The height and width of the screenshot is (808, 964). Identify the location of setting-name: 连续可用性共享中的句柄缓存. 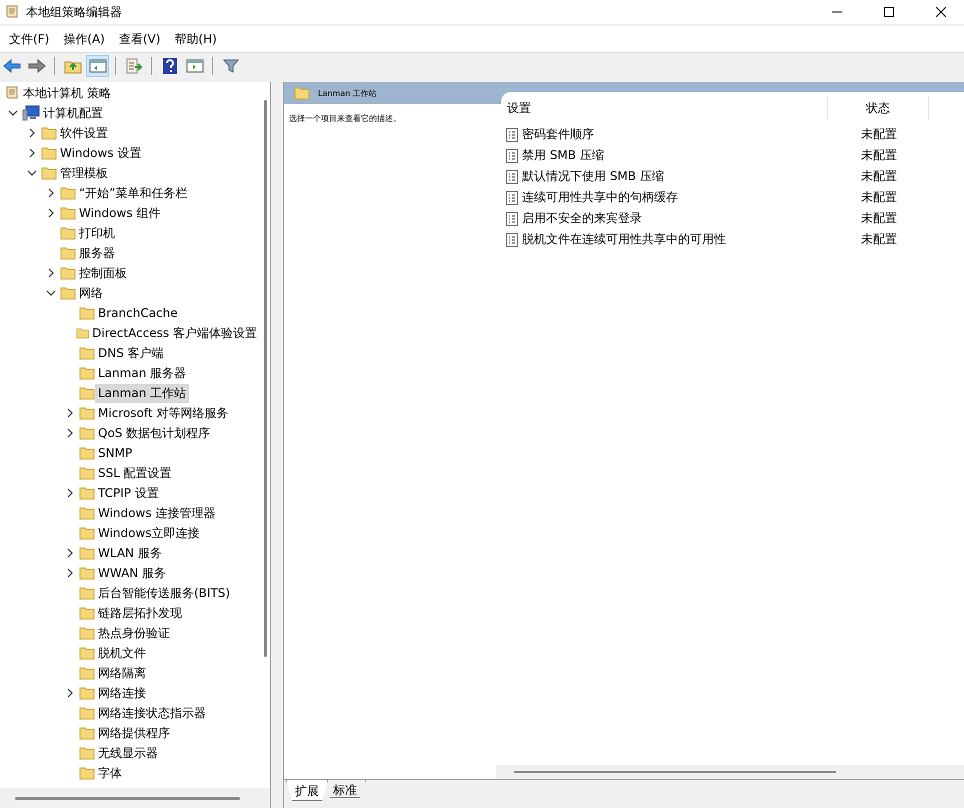
(600, 197).